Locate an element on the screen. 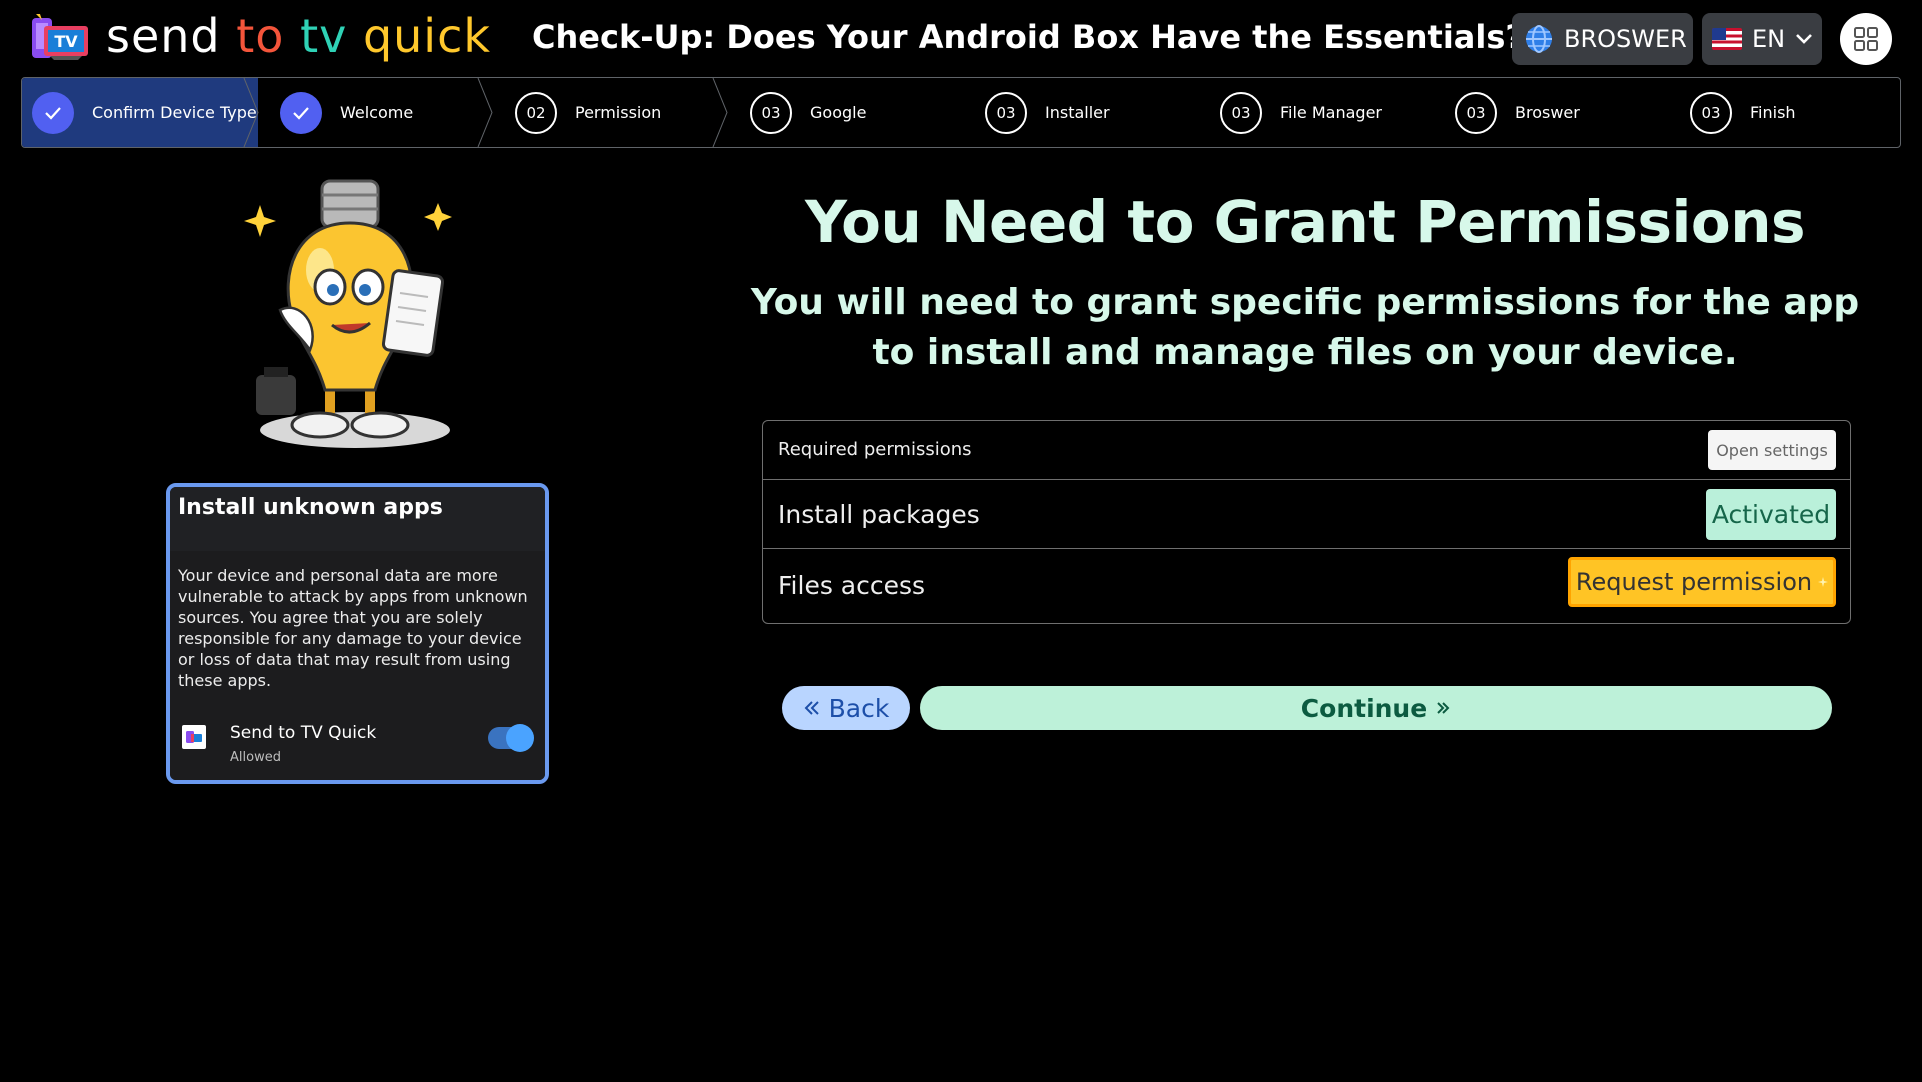  app-logo: TV send to tv quick is located at coordinates (260, 36).